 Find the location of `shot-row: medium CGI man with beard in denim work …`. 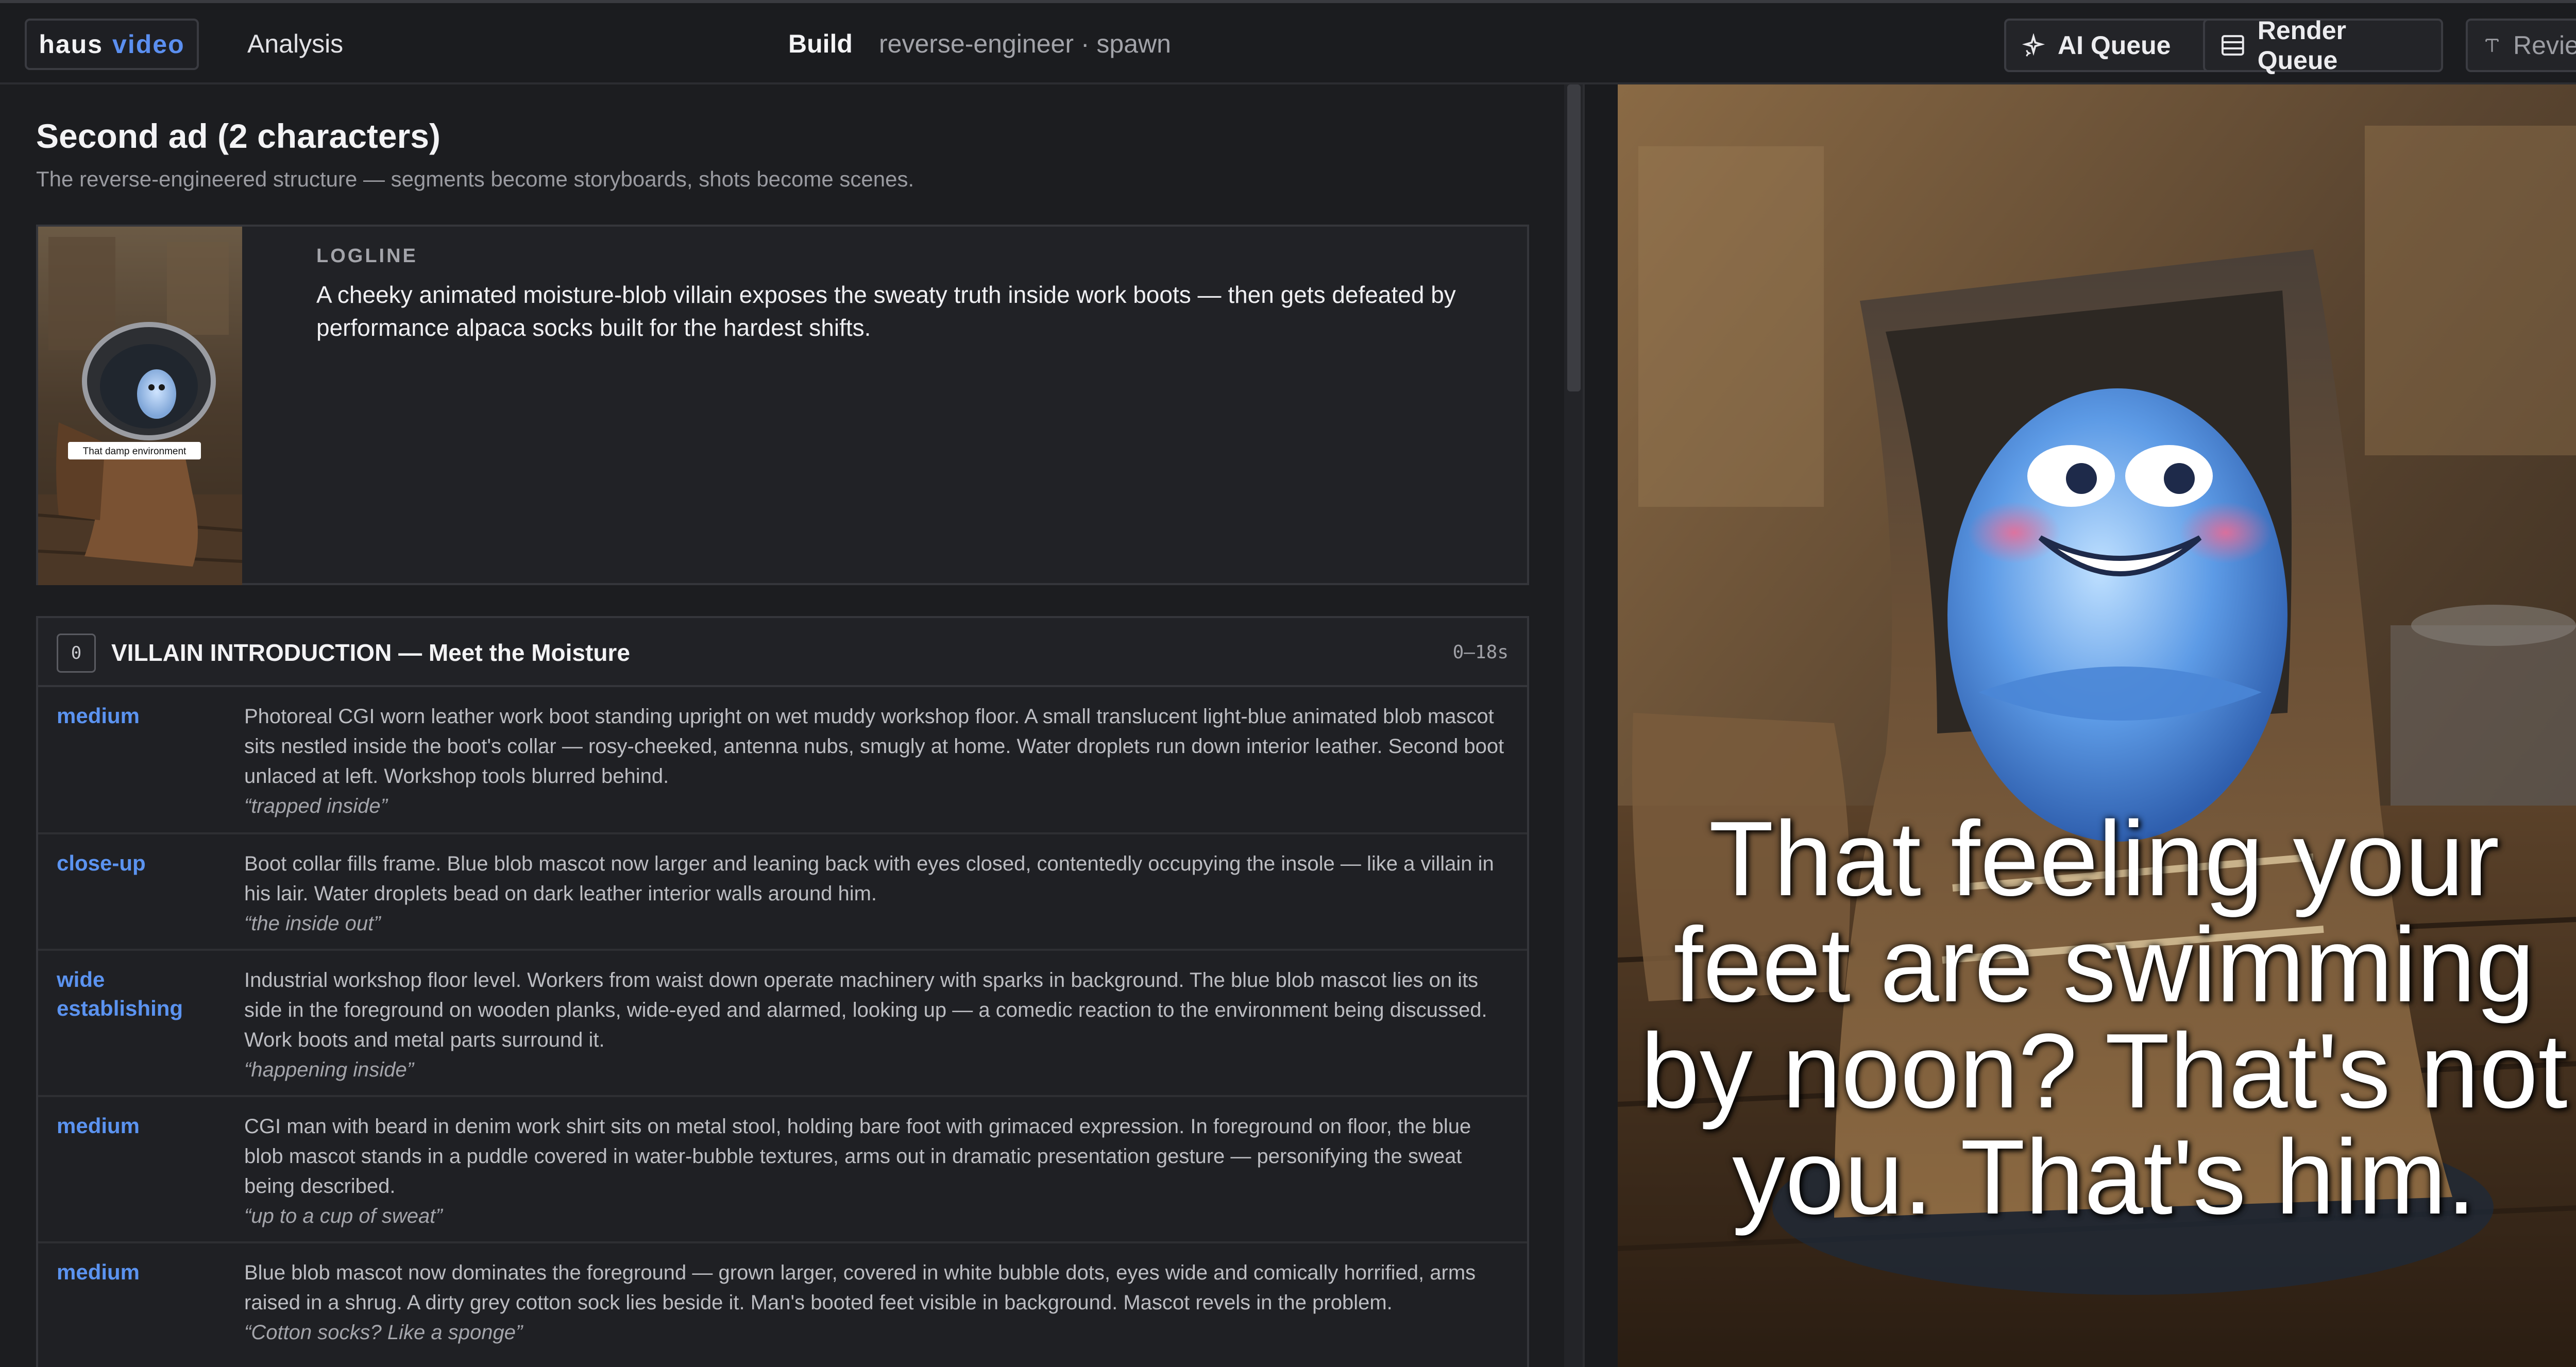

shot-row: medium CGI man with beard in denim work … is located at coordinates (782, 1170).